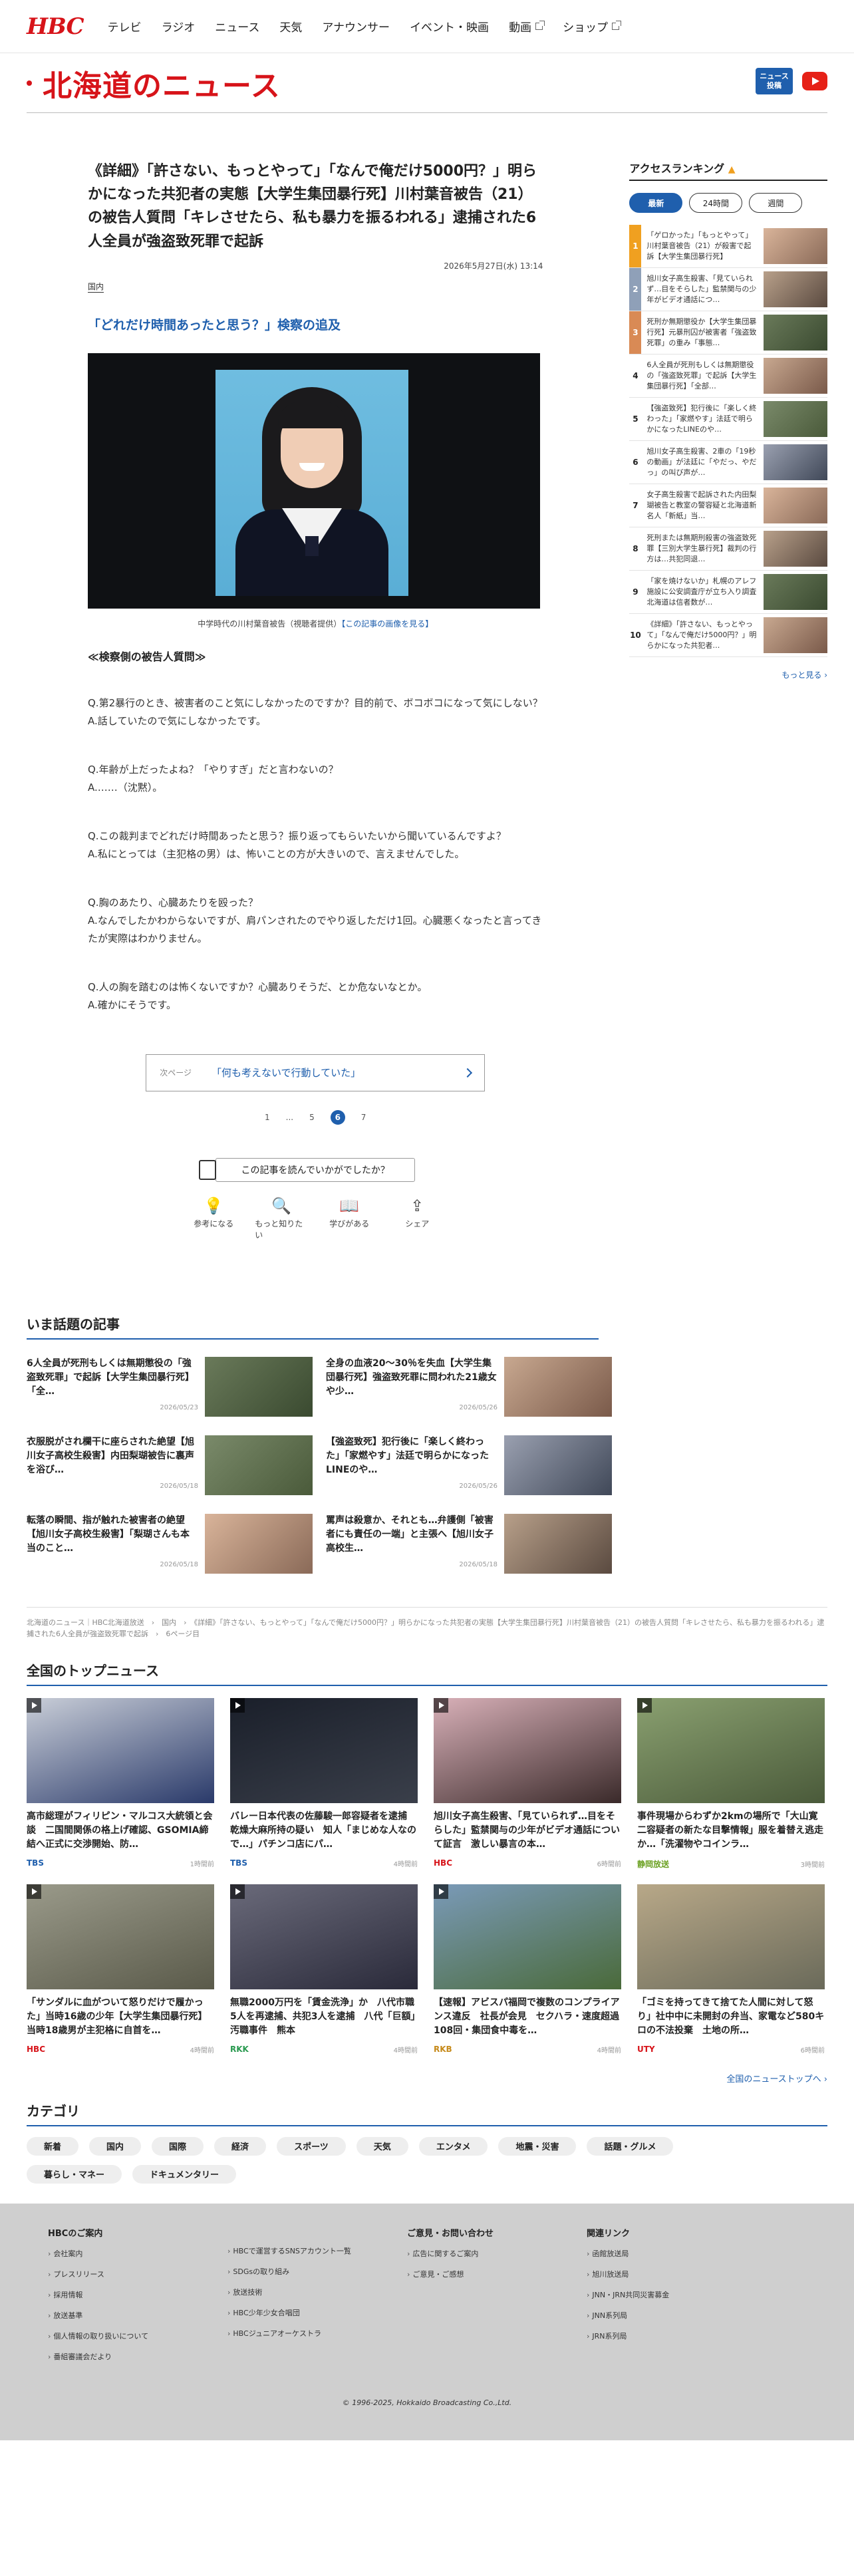 The image size is (854, 2576). What do you see at coordinates (728, 674) in the screenshot?
I see `ranking-more-link: もっと見る ›` at bounding box center [728, 674].